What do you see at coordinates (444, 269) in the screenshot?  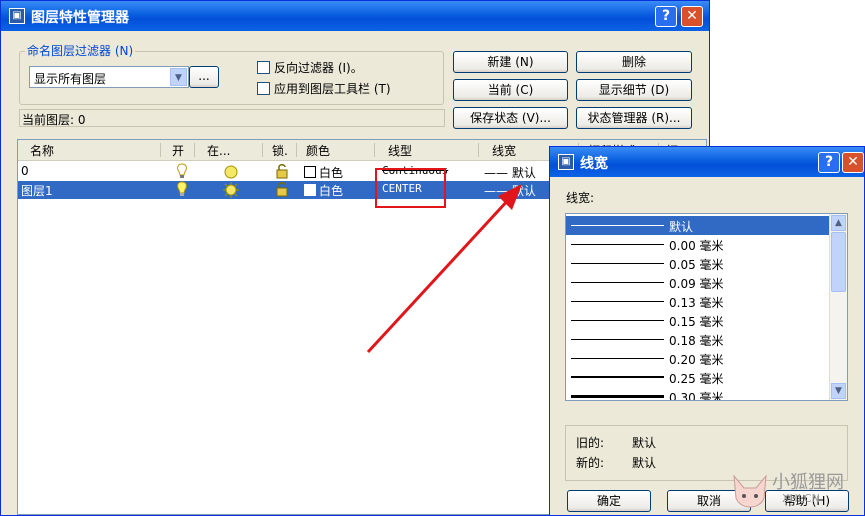 I see `annotation-arrow` at bounding box center [444, 269].